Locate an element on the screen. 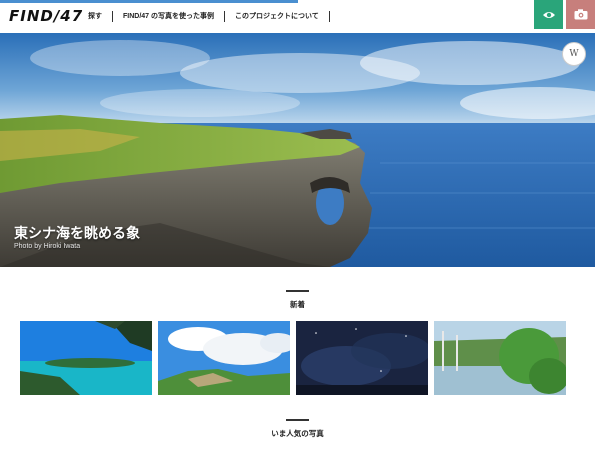 Image resolution: width=595 pixels, height=450 pixels. photo-upload-button is located at coordinates (580, 14).